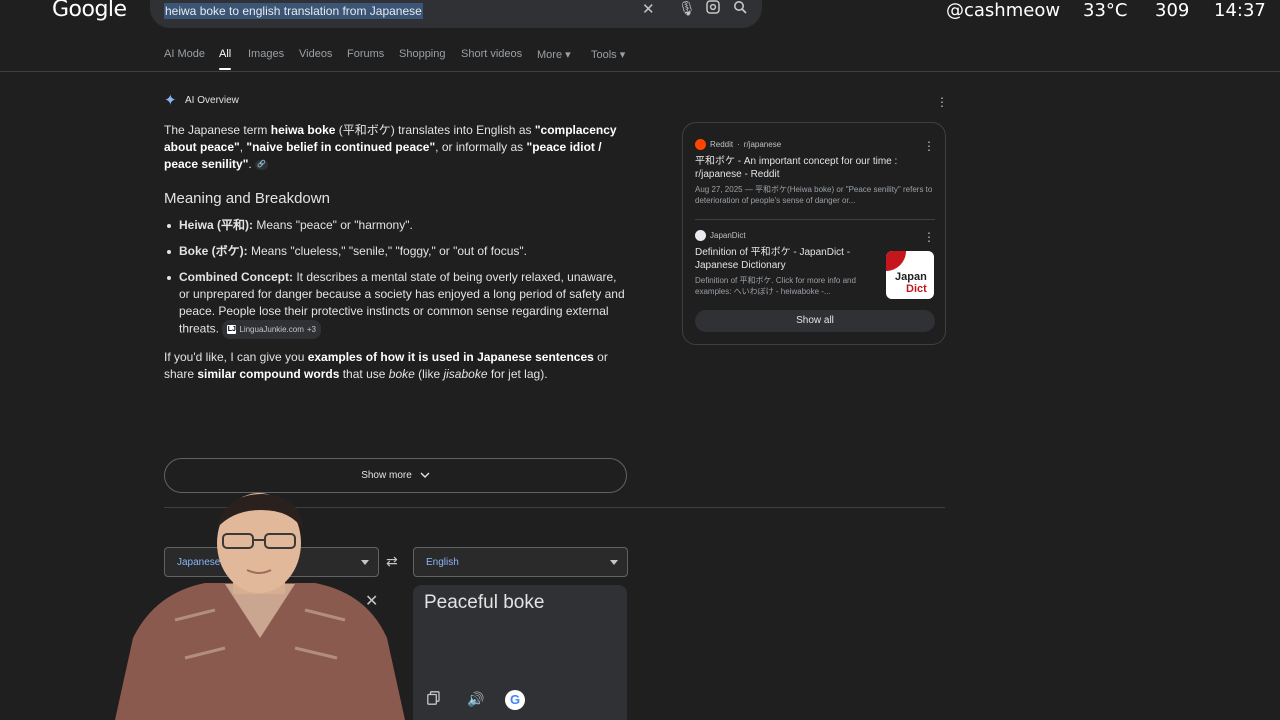  Describe the element at coordinates (910, 275) in the screenshot. I see `japandict-thumbnail: Japan Dict` at that location.